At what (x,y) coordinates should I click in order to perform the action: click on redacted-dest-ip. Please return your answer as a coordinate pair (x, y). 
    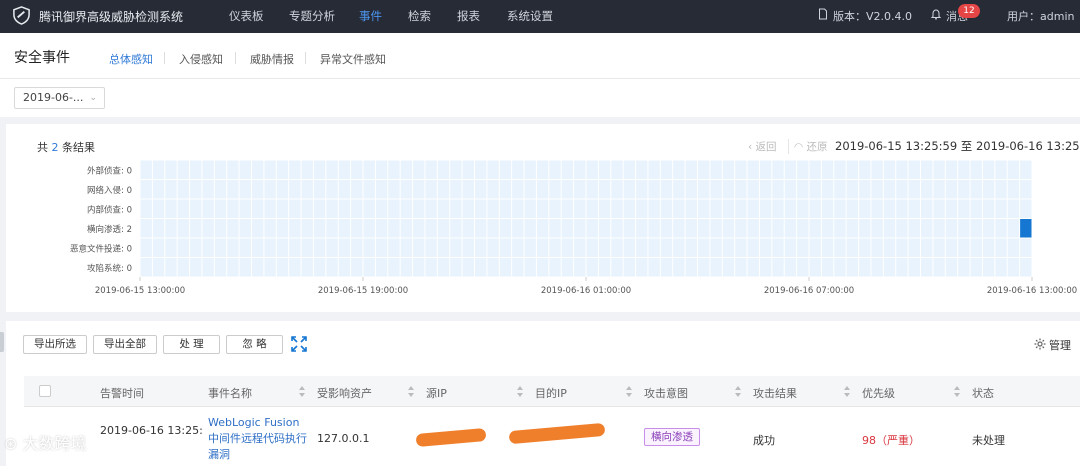
    Looking at the image, I should click on (557, 433).